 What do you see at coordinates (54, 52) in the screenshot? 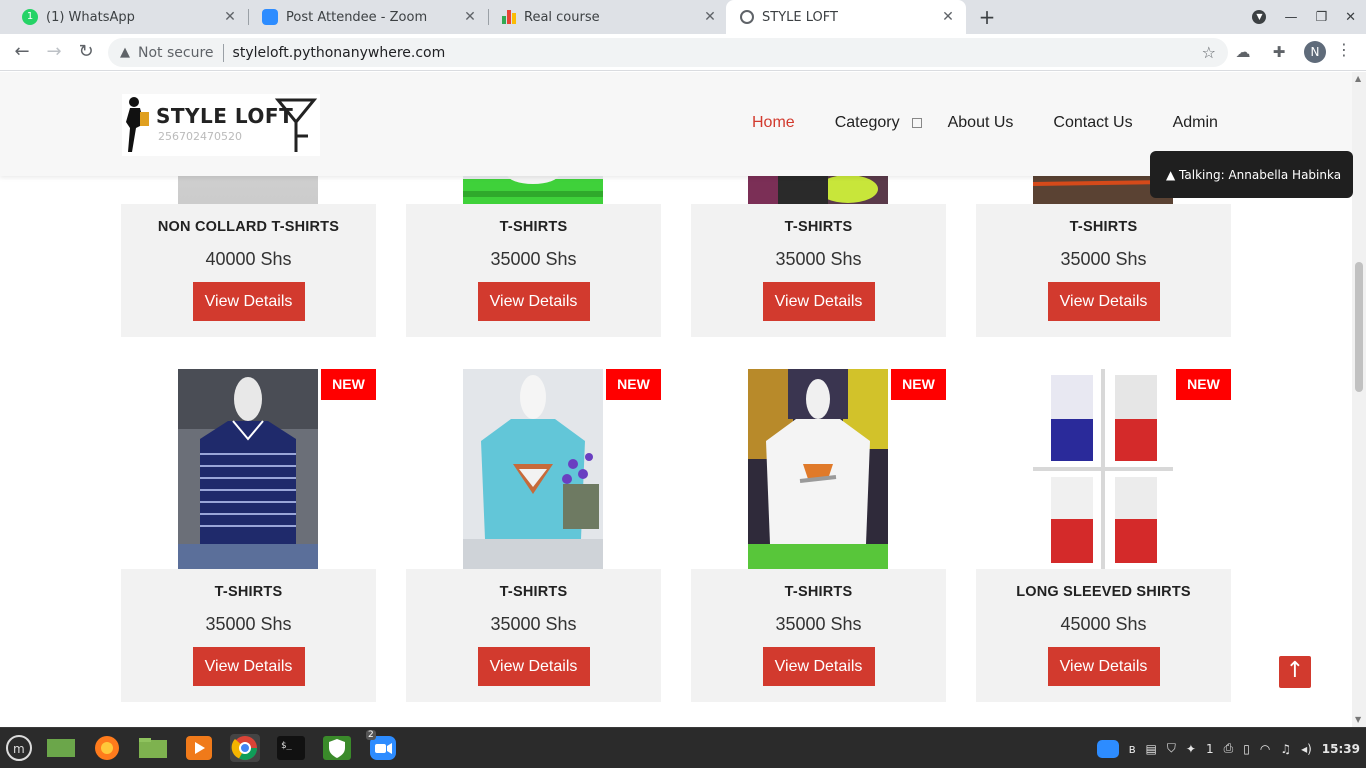
I see `forward-icon: →` at bounding box center [54, 52].